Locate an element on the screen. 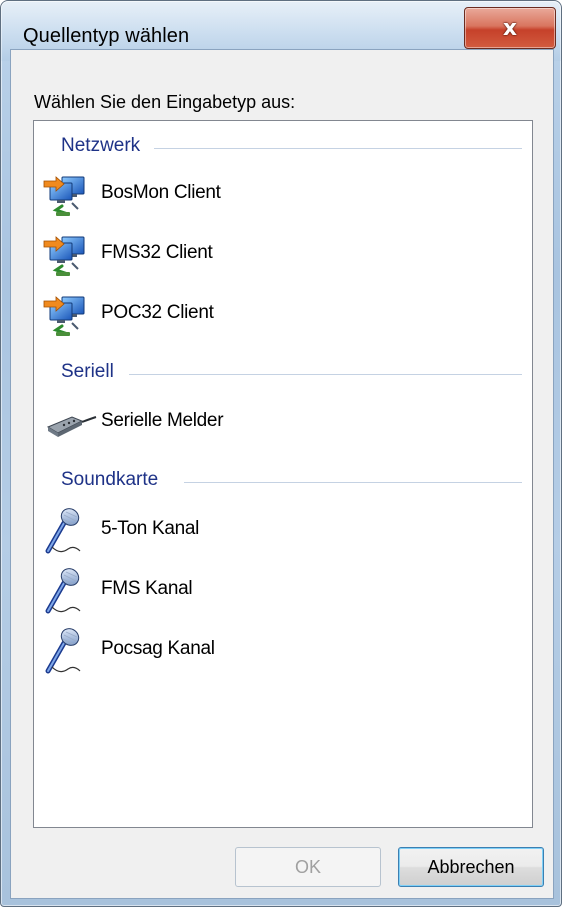 This screenshot has width=562, height=907. group-title: Soundkarte is located at coordinates (114, 480).